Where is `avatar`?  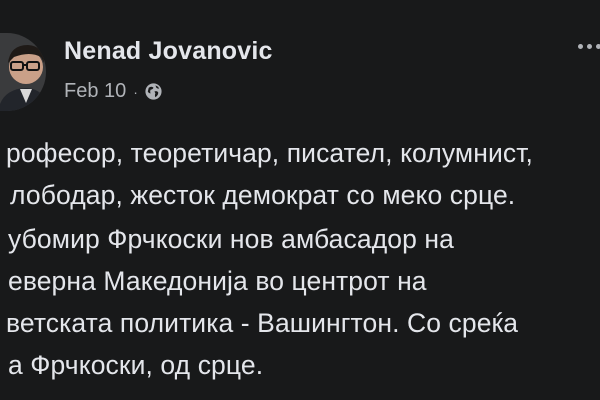
avatar is located at coordinates (23, 72).